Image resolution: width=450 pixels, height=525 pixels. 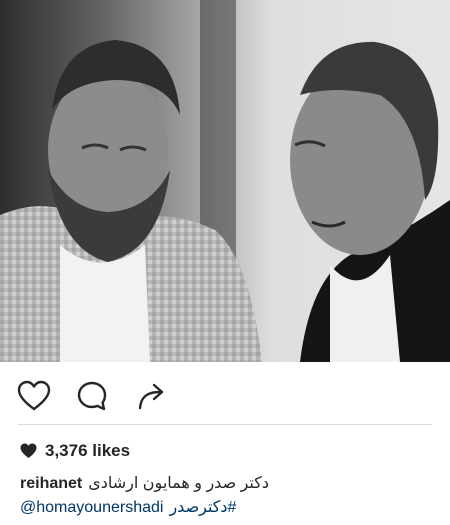 I want to click on post-actions-bar, so click(x=225, y=396).